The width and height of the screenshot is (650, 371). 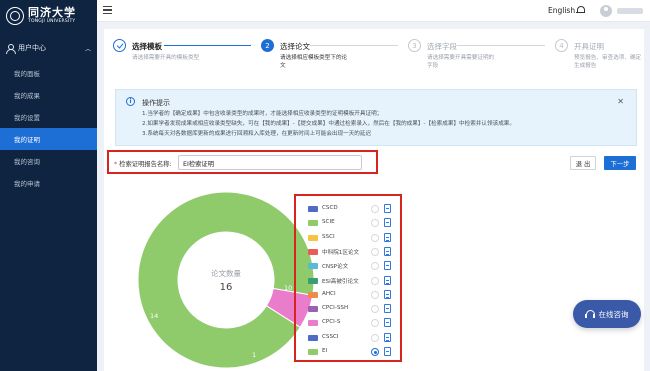 What do you see at coordinates (461, 62) in the screenshot?
I see `step-desc: 请选择需要开具需要证明的字段` at bounding box center [461, 62].